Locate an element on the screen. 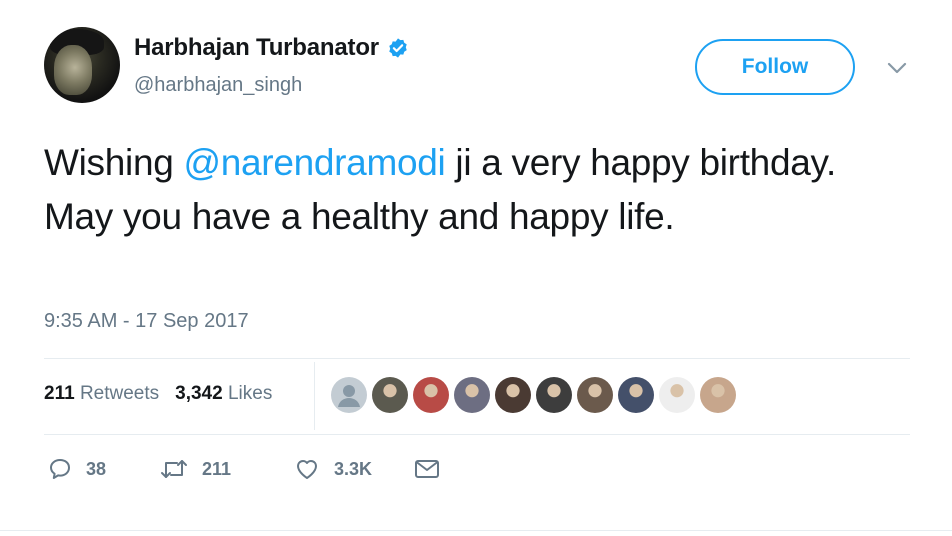 This screenshot has width=952, height=536. author-handle: @harbhajan_singh is located at coordinates (218, 85).